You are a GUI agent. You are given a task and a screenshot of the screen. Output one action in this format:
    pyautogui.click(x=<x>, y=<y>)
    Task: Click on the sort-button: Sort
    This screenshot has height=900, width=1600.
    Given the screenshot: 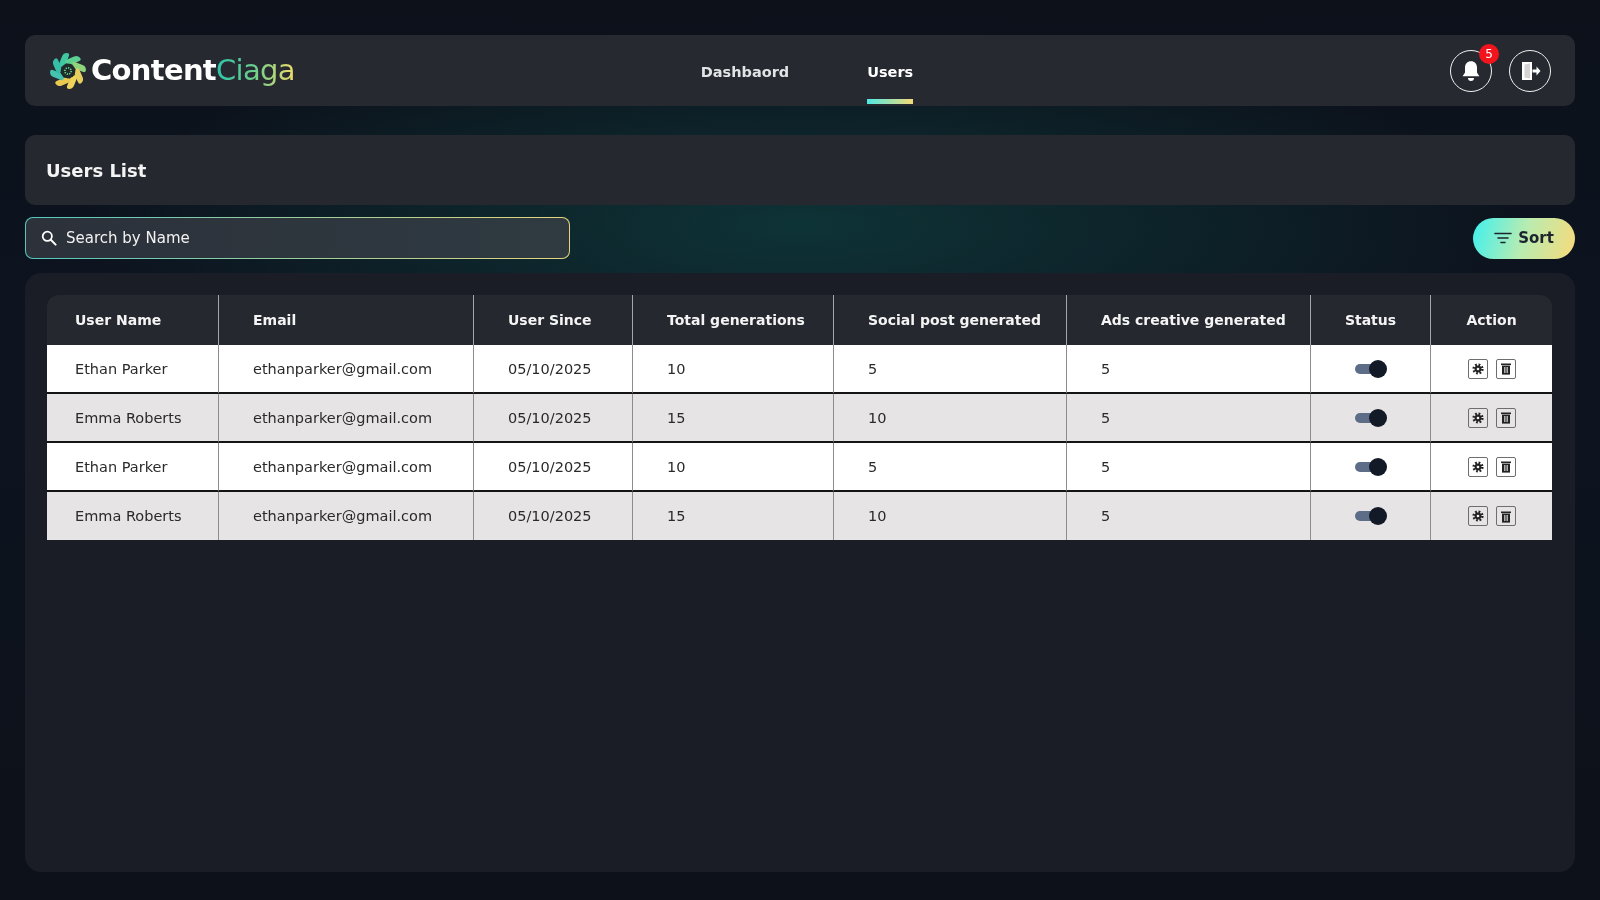 What is the action you would take?
    pyautogui.click(x=1524, y=238)
    